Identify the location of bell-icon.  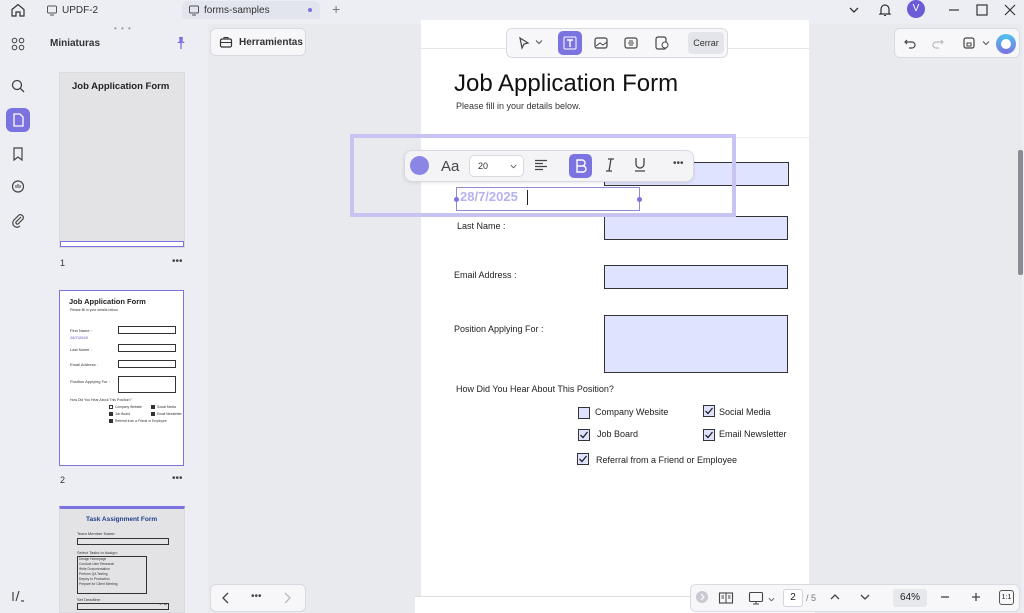
(885, 10).